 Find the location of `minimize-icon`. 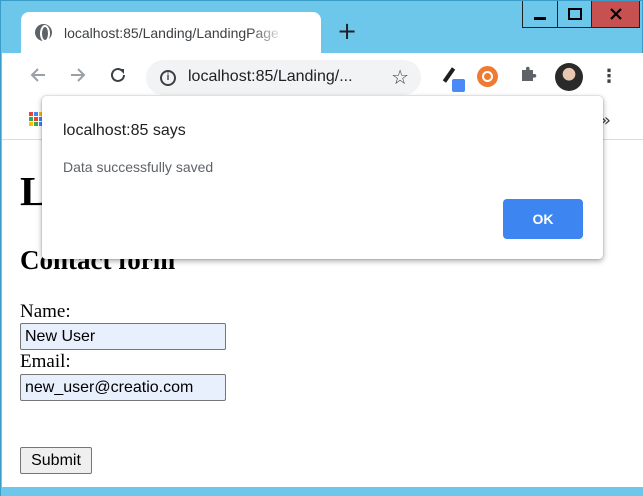

minimize-icon is located at coordinates (540, 18).